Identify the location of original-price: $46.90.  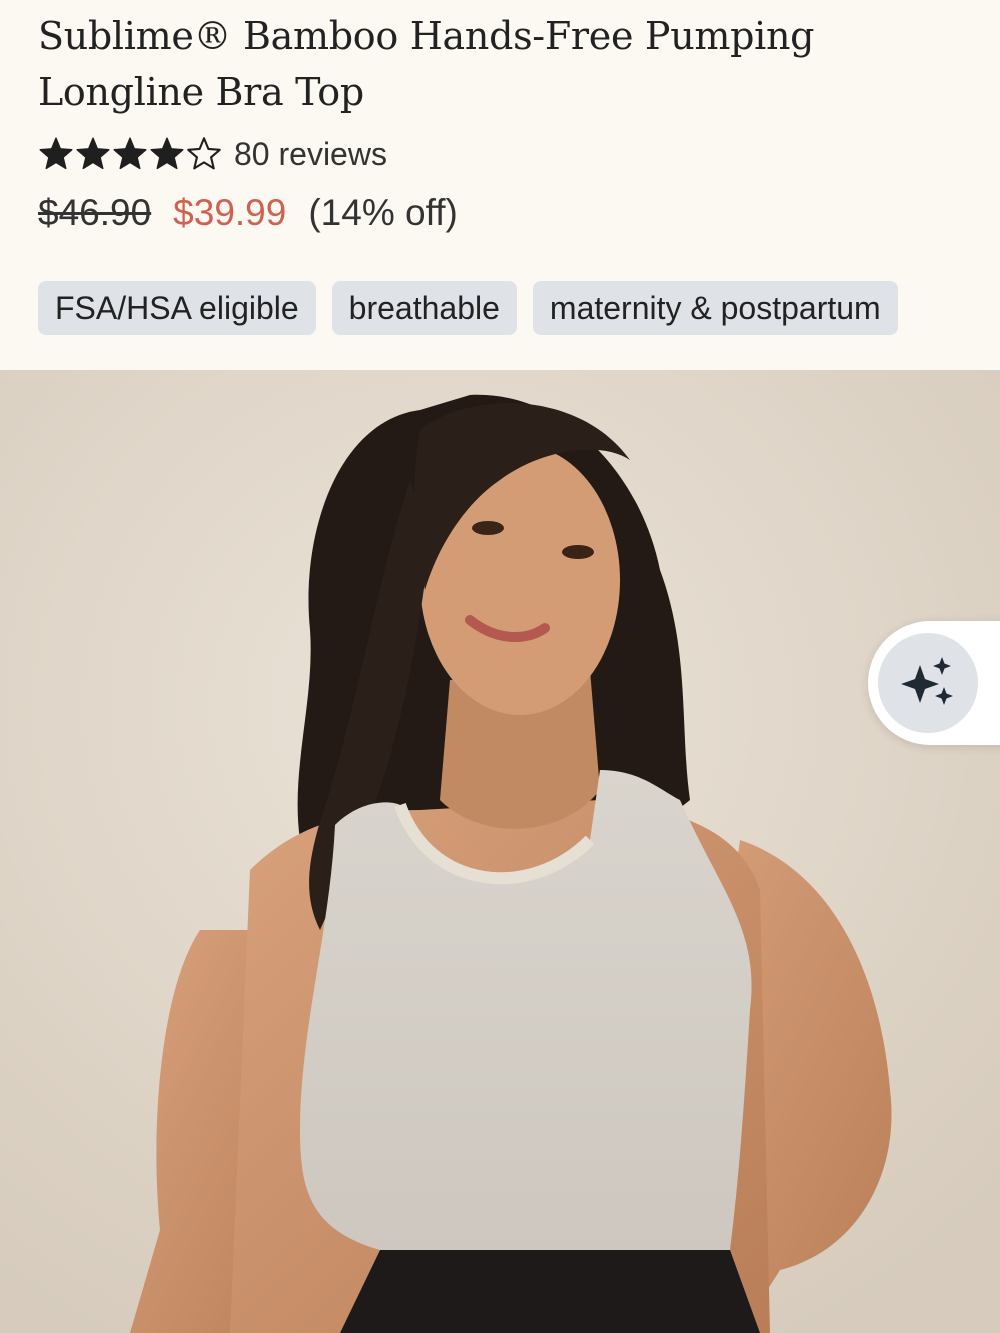
(95, 212).